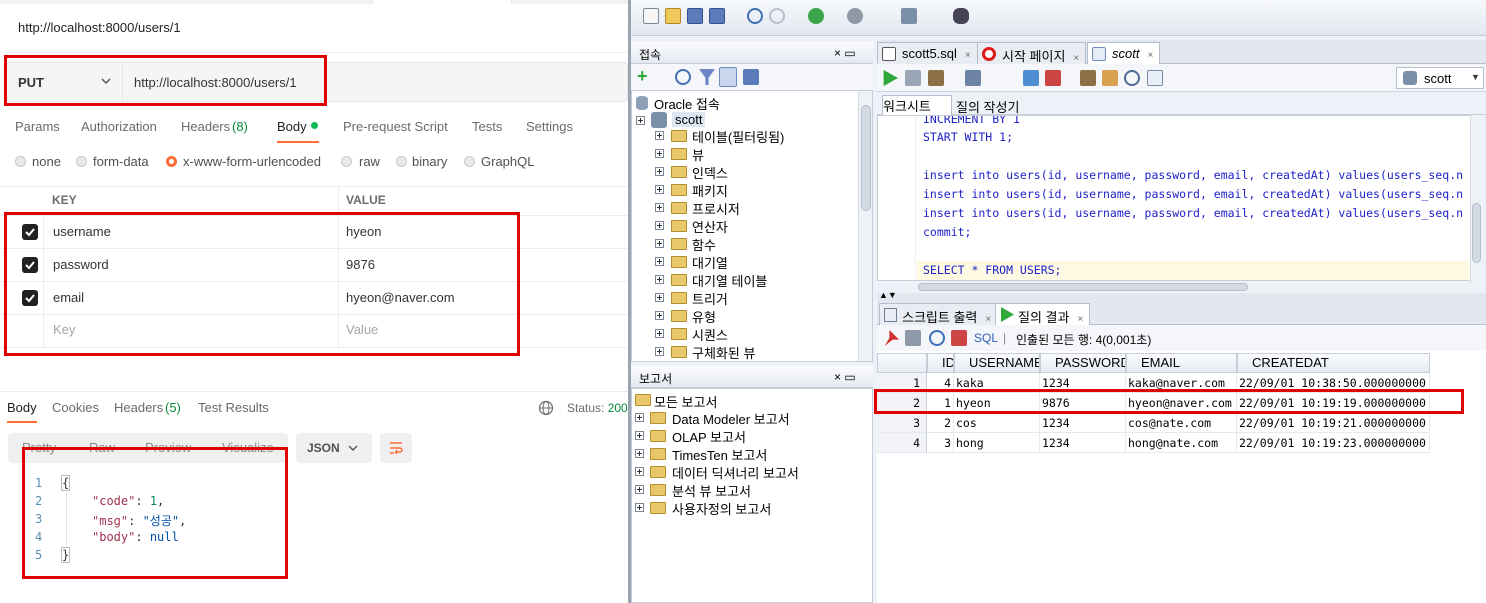 The width and height of the screenshot is (1486, 603). I want to click on commit-icon, so click(1031, 78).